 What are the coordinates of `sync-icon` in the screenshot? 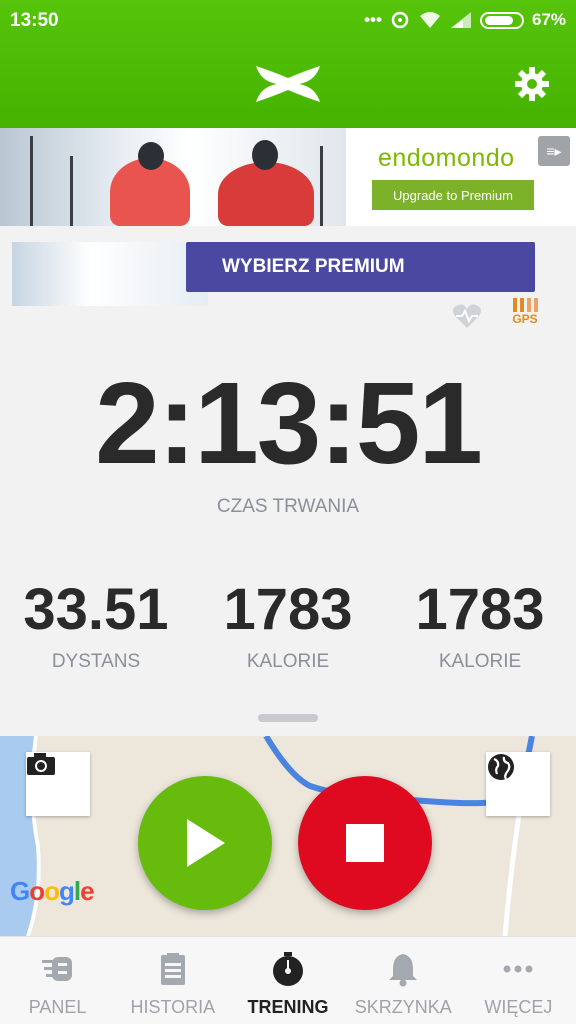 It's located at (400, 20).